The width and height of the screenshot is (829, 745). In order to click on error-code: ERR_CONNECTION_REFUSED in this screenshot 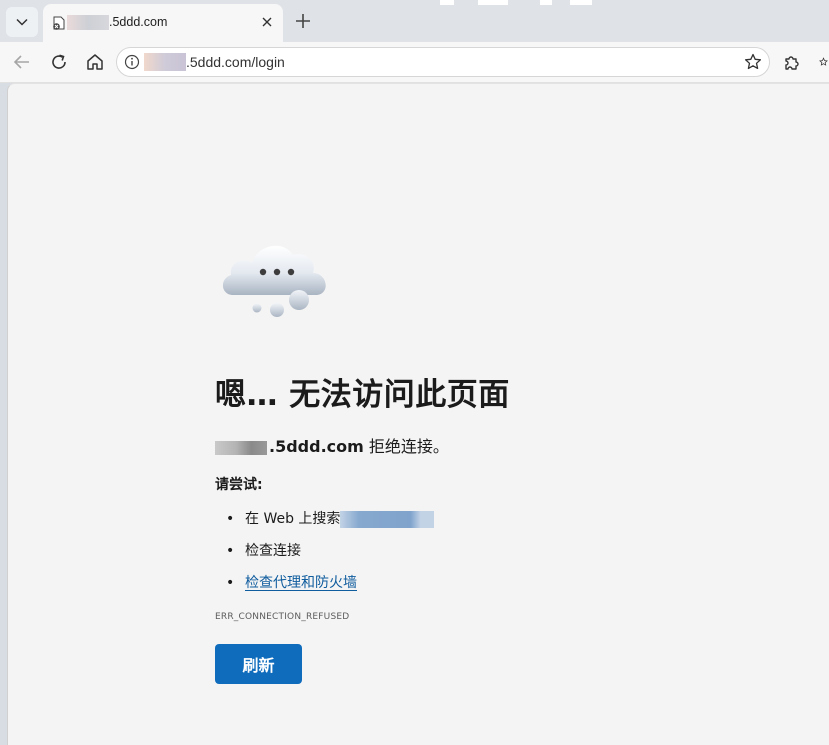, I will do `click(282, 617)`.